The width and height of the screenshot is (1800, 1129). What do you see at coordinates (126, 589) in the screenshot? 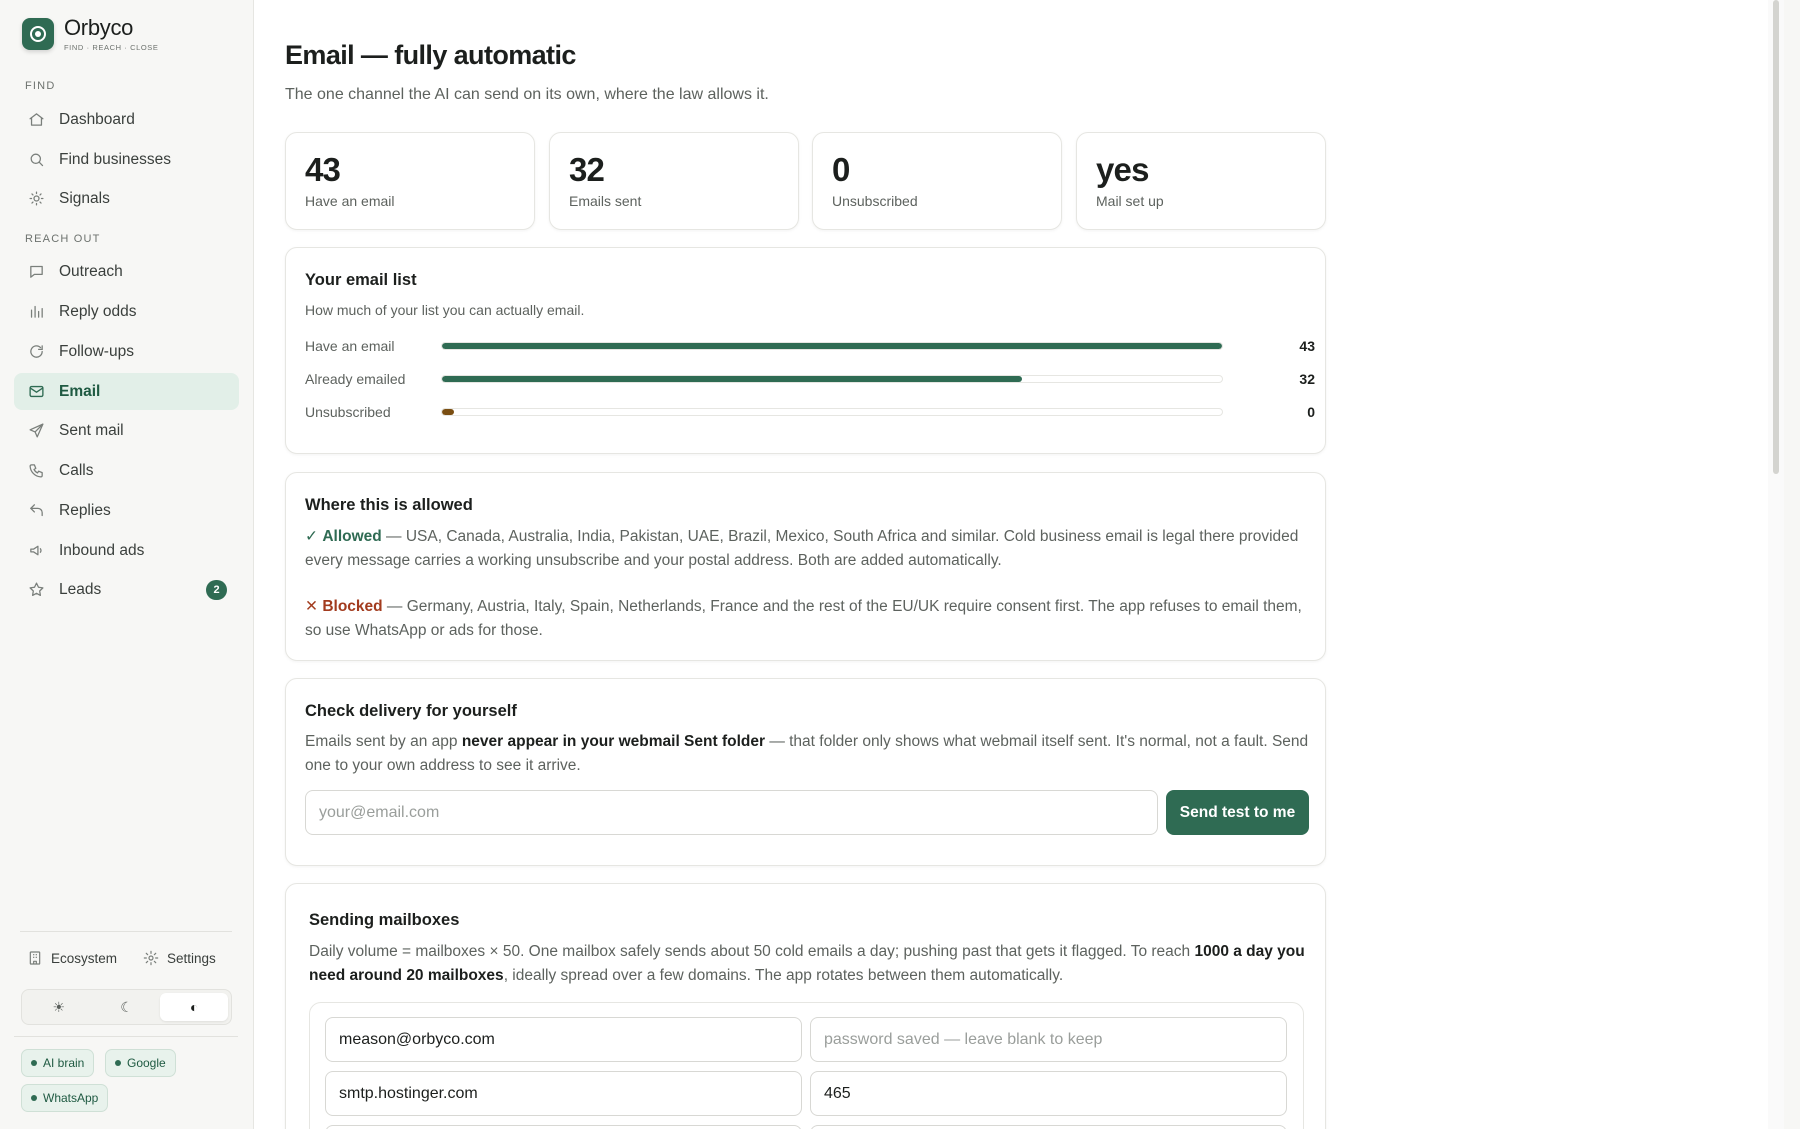
I see `sidebar-item-leads: Leads 2` at bounding box center [126, 589].